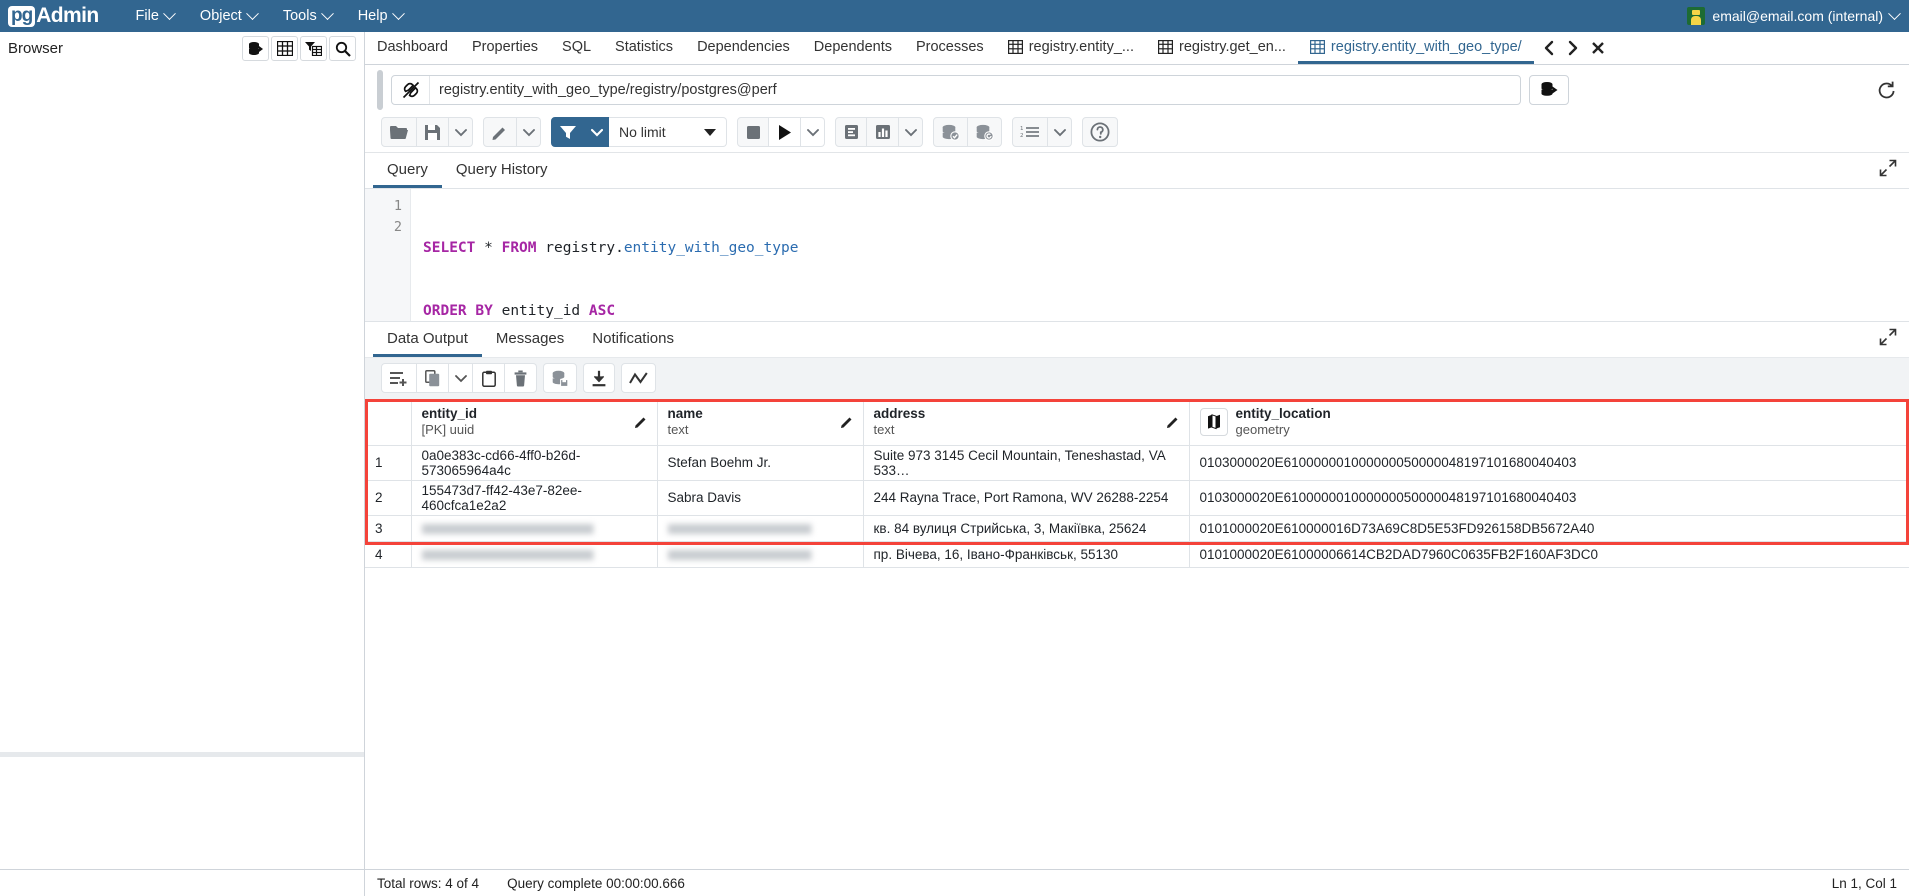 The width and height of the screenshot is (1909, 896). I want to click on tab-messages: Messages, so click(530, 339).